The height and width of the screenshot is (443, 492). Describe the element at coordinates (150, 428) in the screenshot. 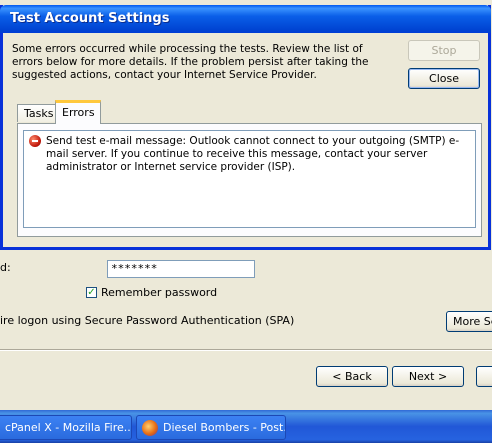

I see `firefox-icon` at that location.